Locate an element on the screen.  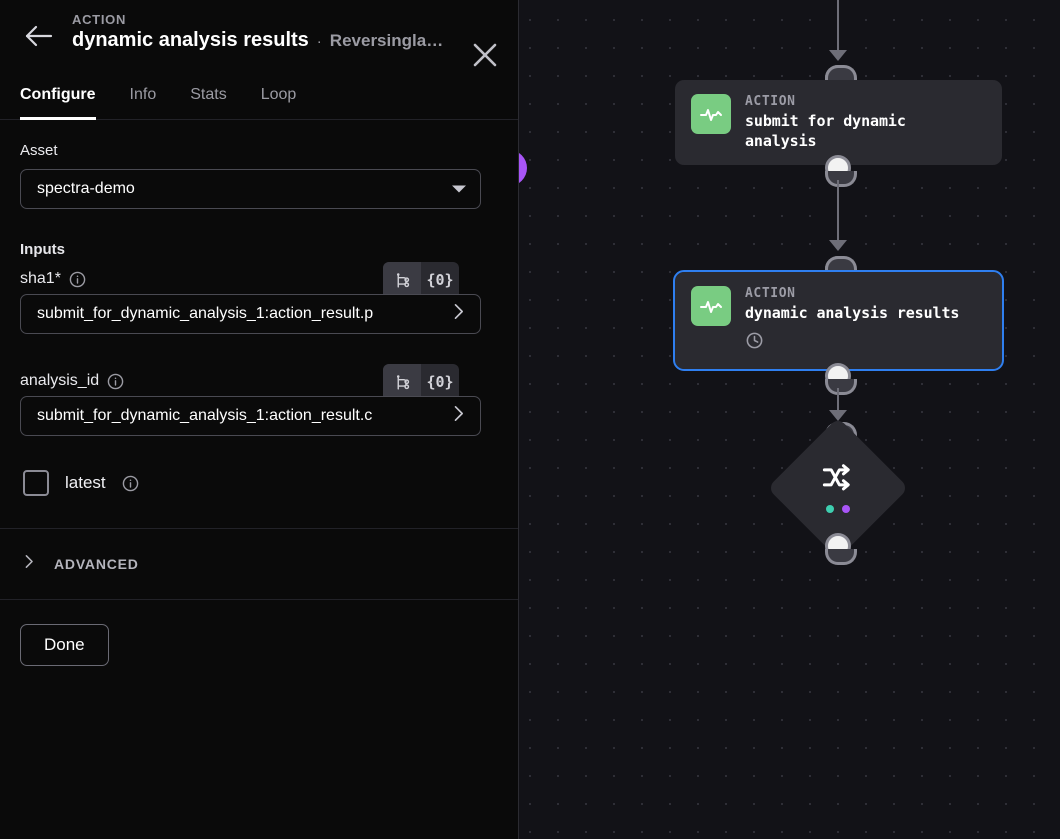
branch-dot-teal is located at coordinates (830, 509).